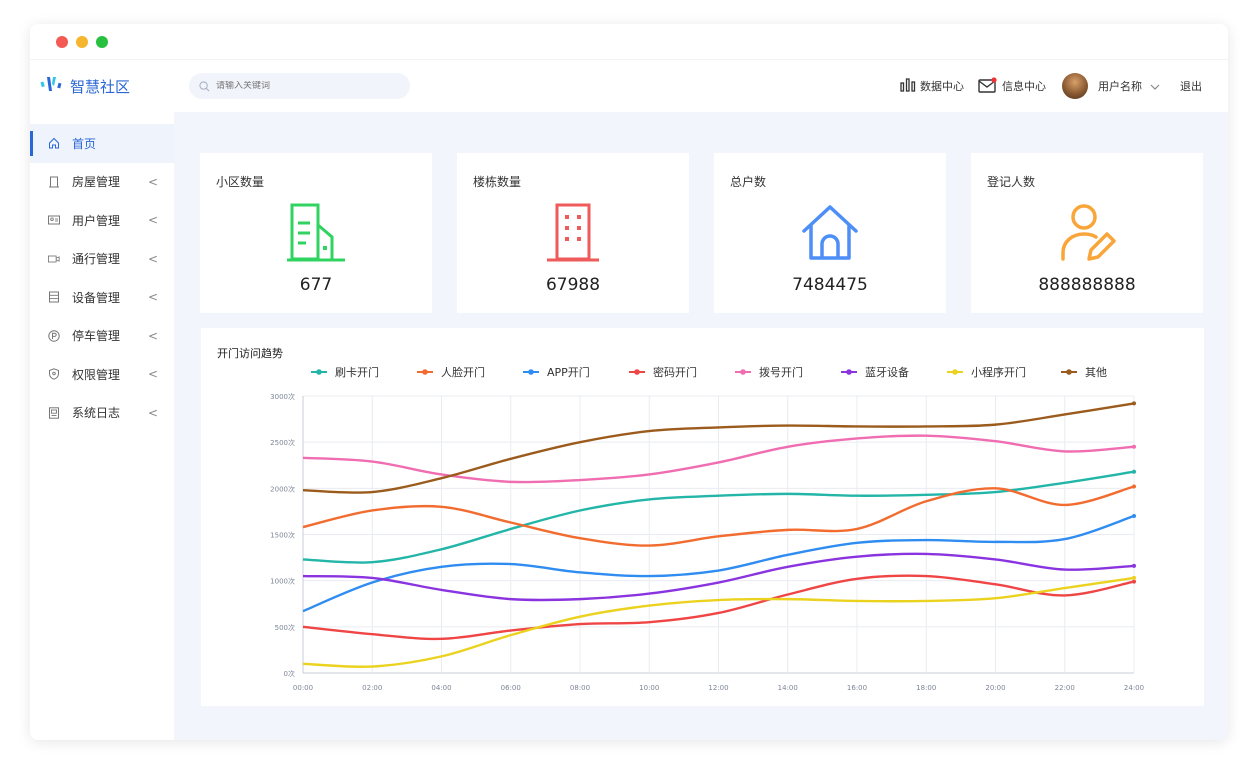 This screenshot has height=775, width=1258. I want to click on y-tick-label: 2000次, so click(282, 488).